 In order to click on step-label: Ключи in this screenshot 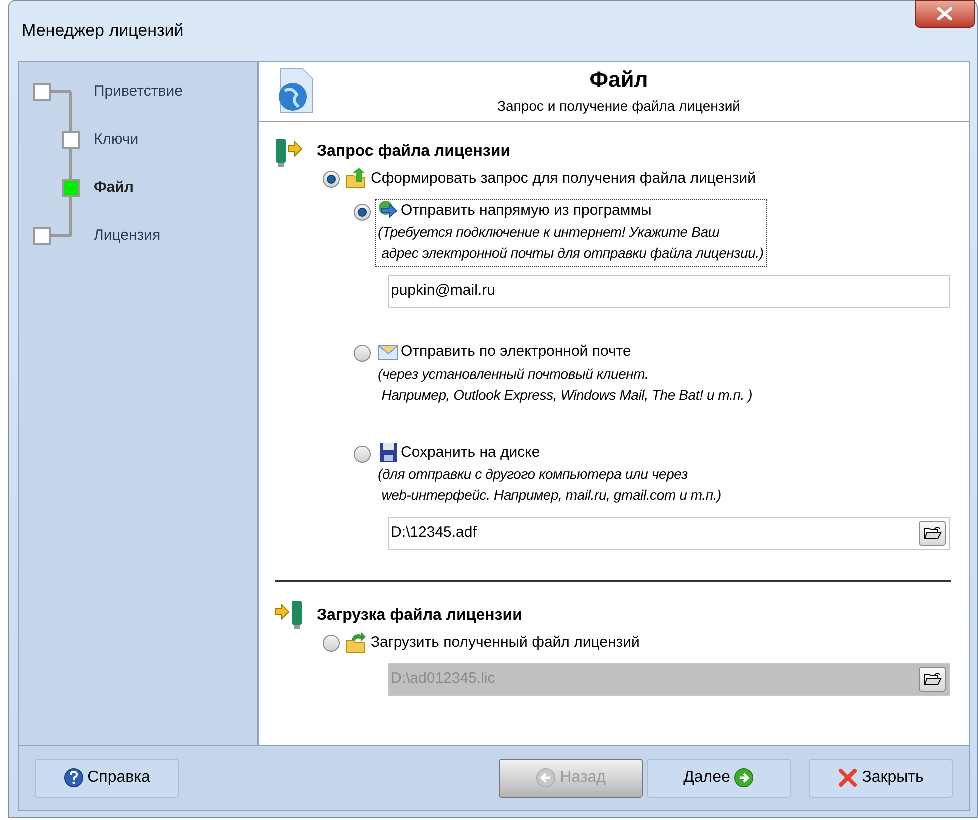, I will do `click(116, 140)`.